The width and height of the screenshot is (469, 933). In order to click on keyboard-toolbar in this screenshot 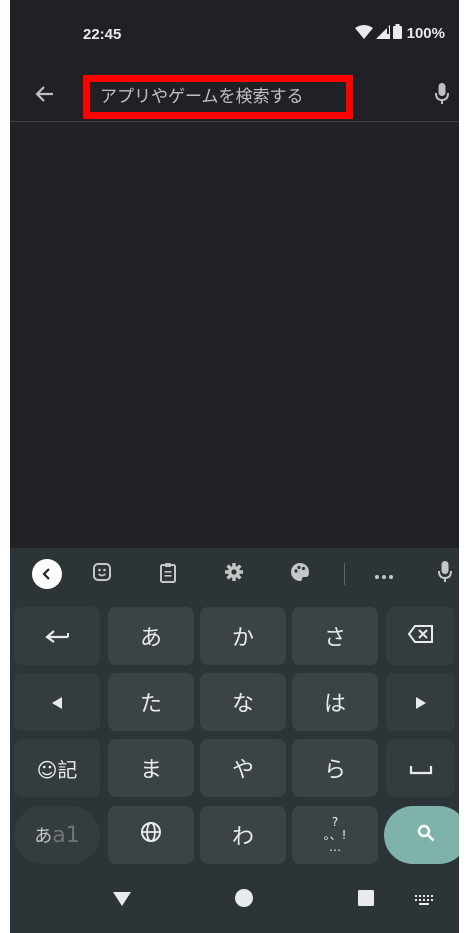, I will do `click(234, 574)`.